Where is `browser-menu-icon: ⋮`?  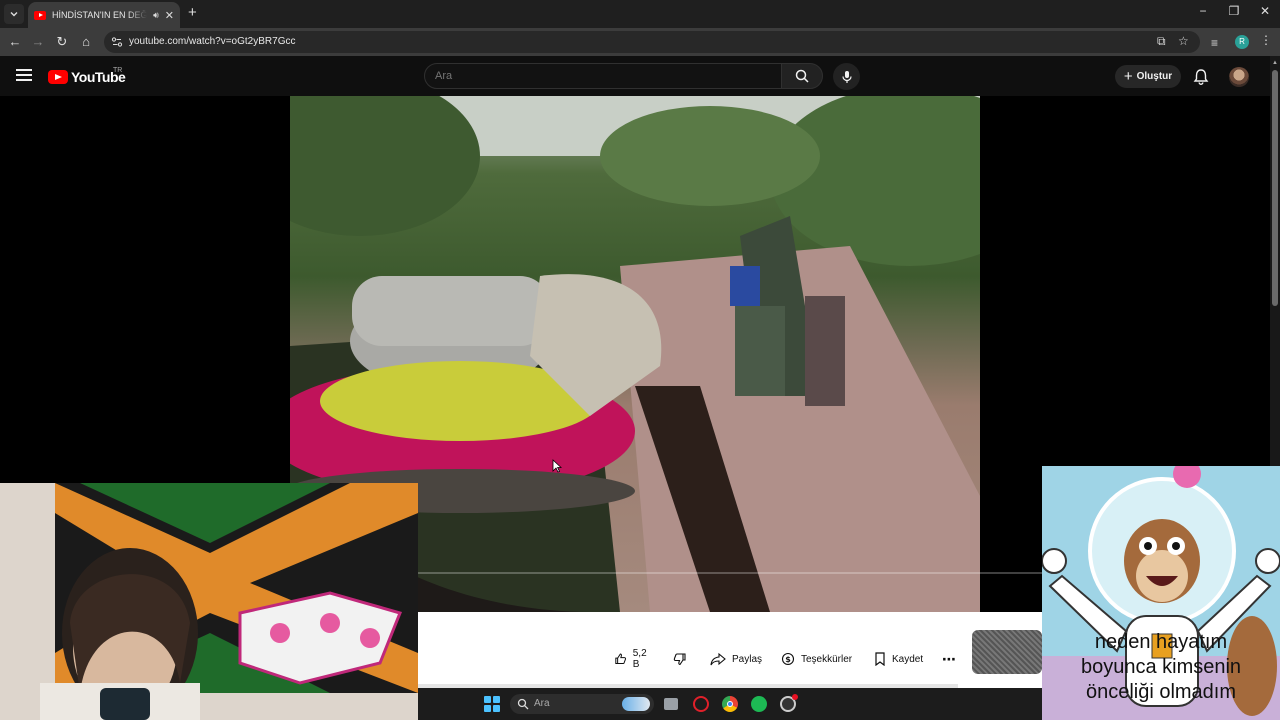 browser-menu-icon: ⋮ is located at coordinates (1266, 40).